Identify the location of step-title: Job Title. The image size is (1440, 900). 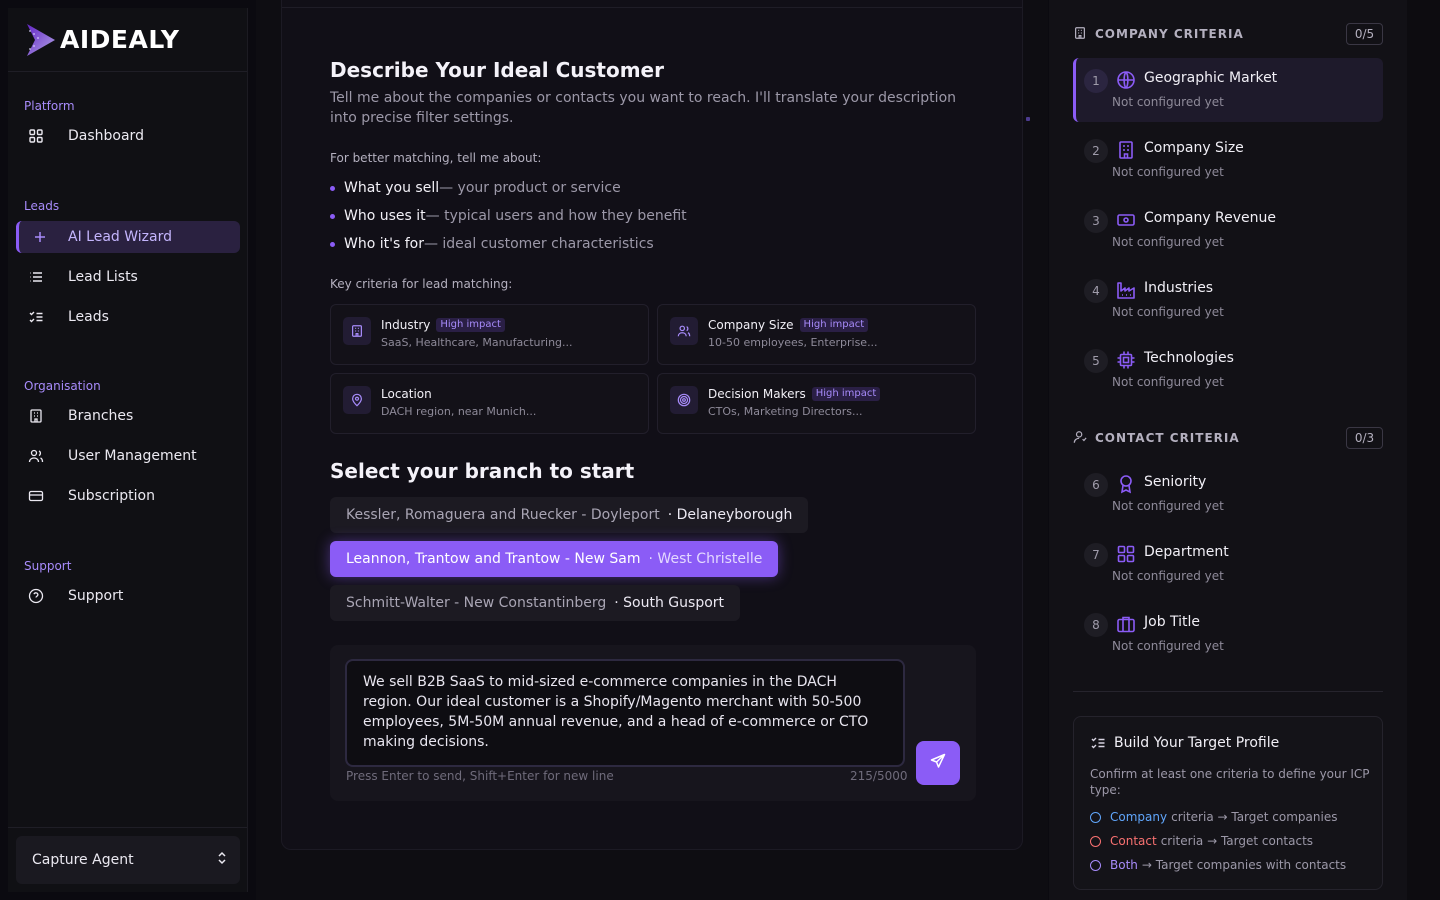
(1172, 622).